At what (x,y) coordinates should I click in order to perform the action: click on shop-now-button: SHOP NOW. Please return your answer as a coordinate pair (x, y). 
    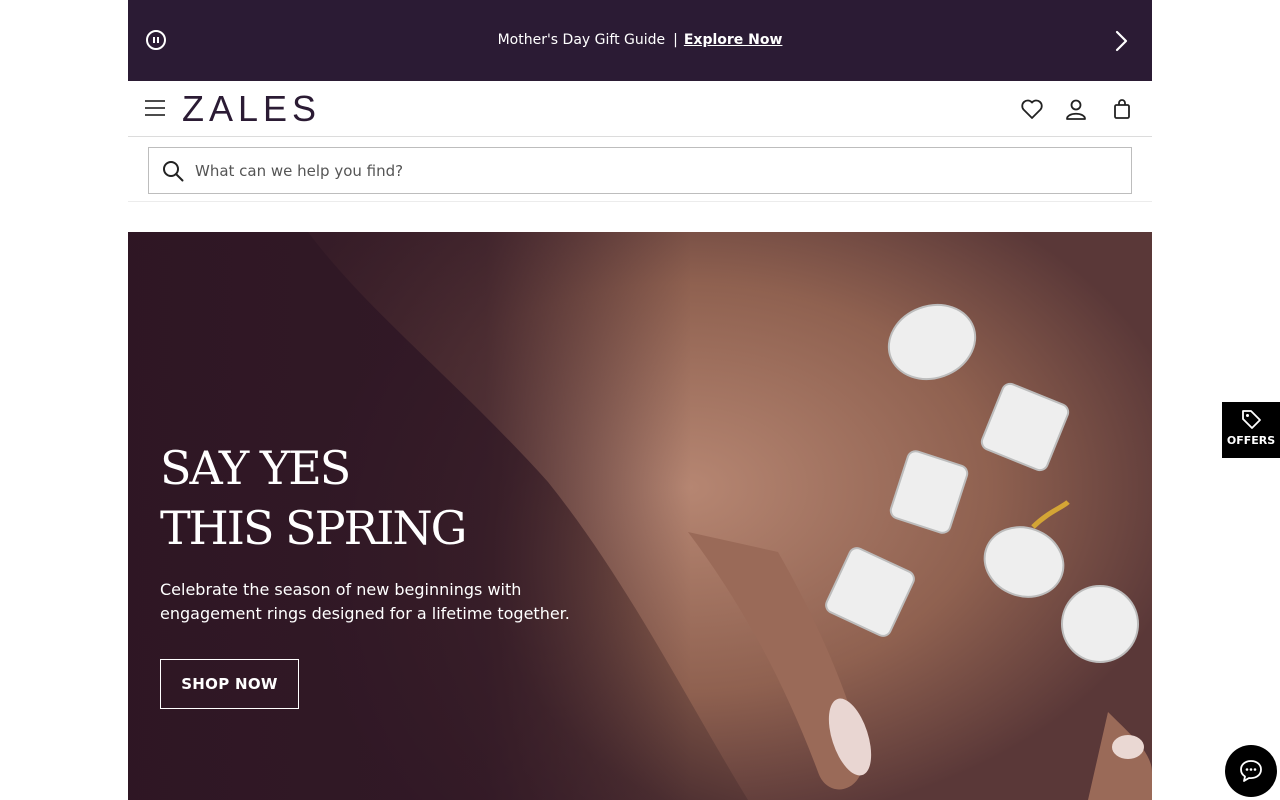
    Looking at the image, I should click on (229, 684).